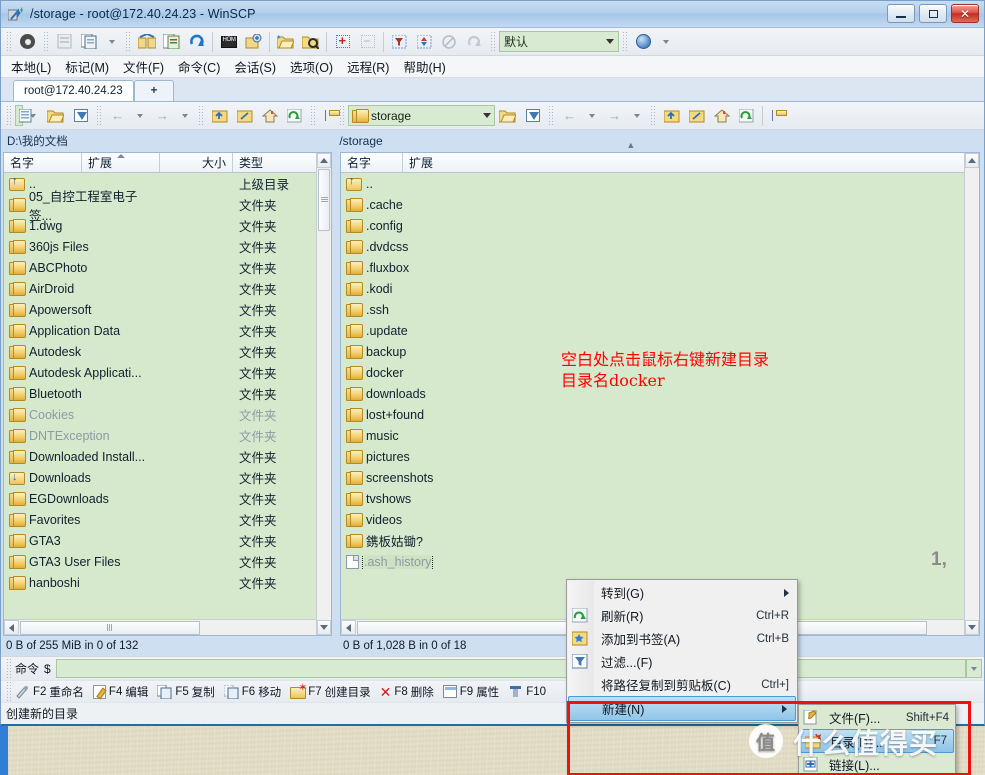 Image resolution: width=985 pixels, height=775 pixels. What do you see at coordinates (660, 204) in the screenshot?
I see `table-row: .cache` at bounding box center [660, 204].